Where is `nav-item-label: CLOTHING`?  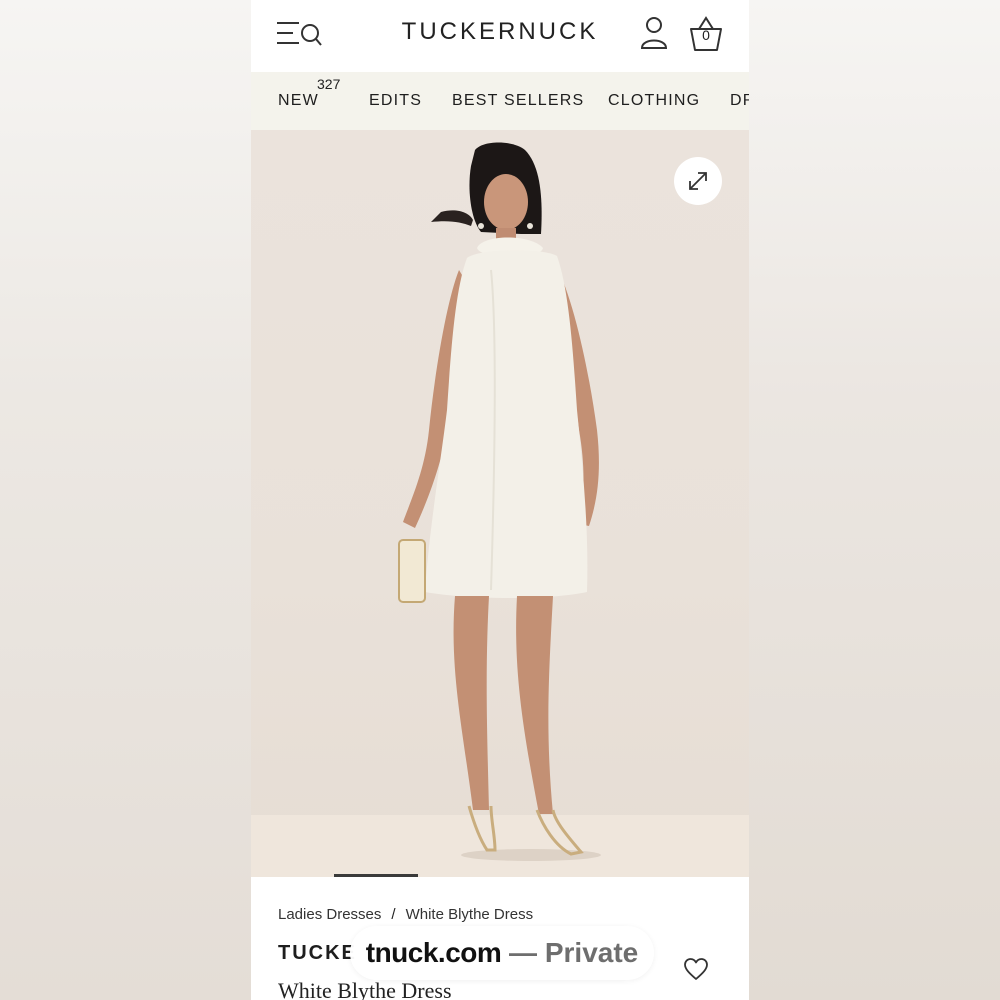 nav-item-label: CLOTHING is located at coordinates (654, 100).